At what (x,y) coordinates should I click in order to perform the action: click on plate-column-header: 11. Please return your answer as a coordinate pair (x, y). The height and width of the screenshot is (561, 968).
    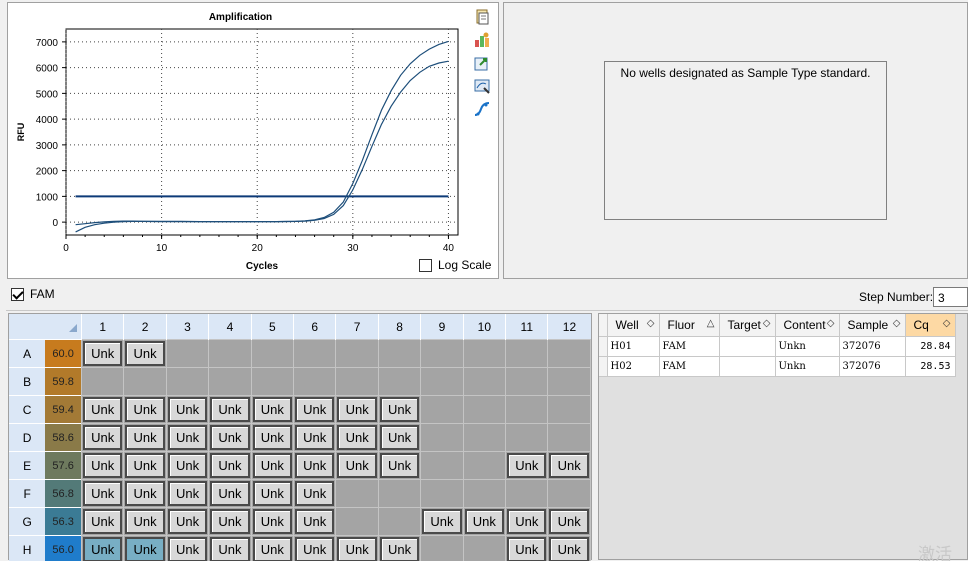
    Looking at the image, I should click on (526, 327).